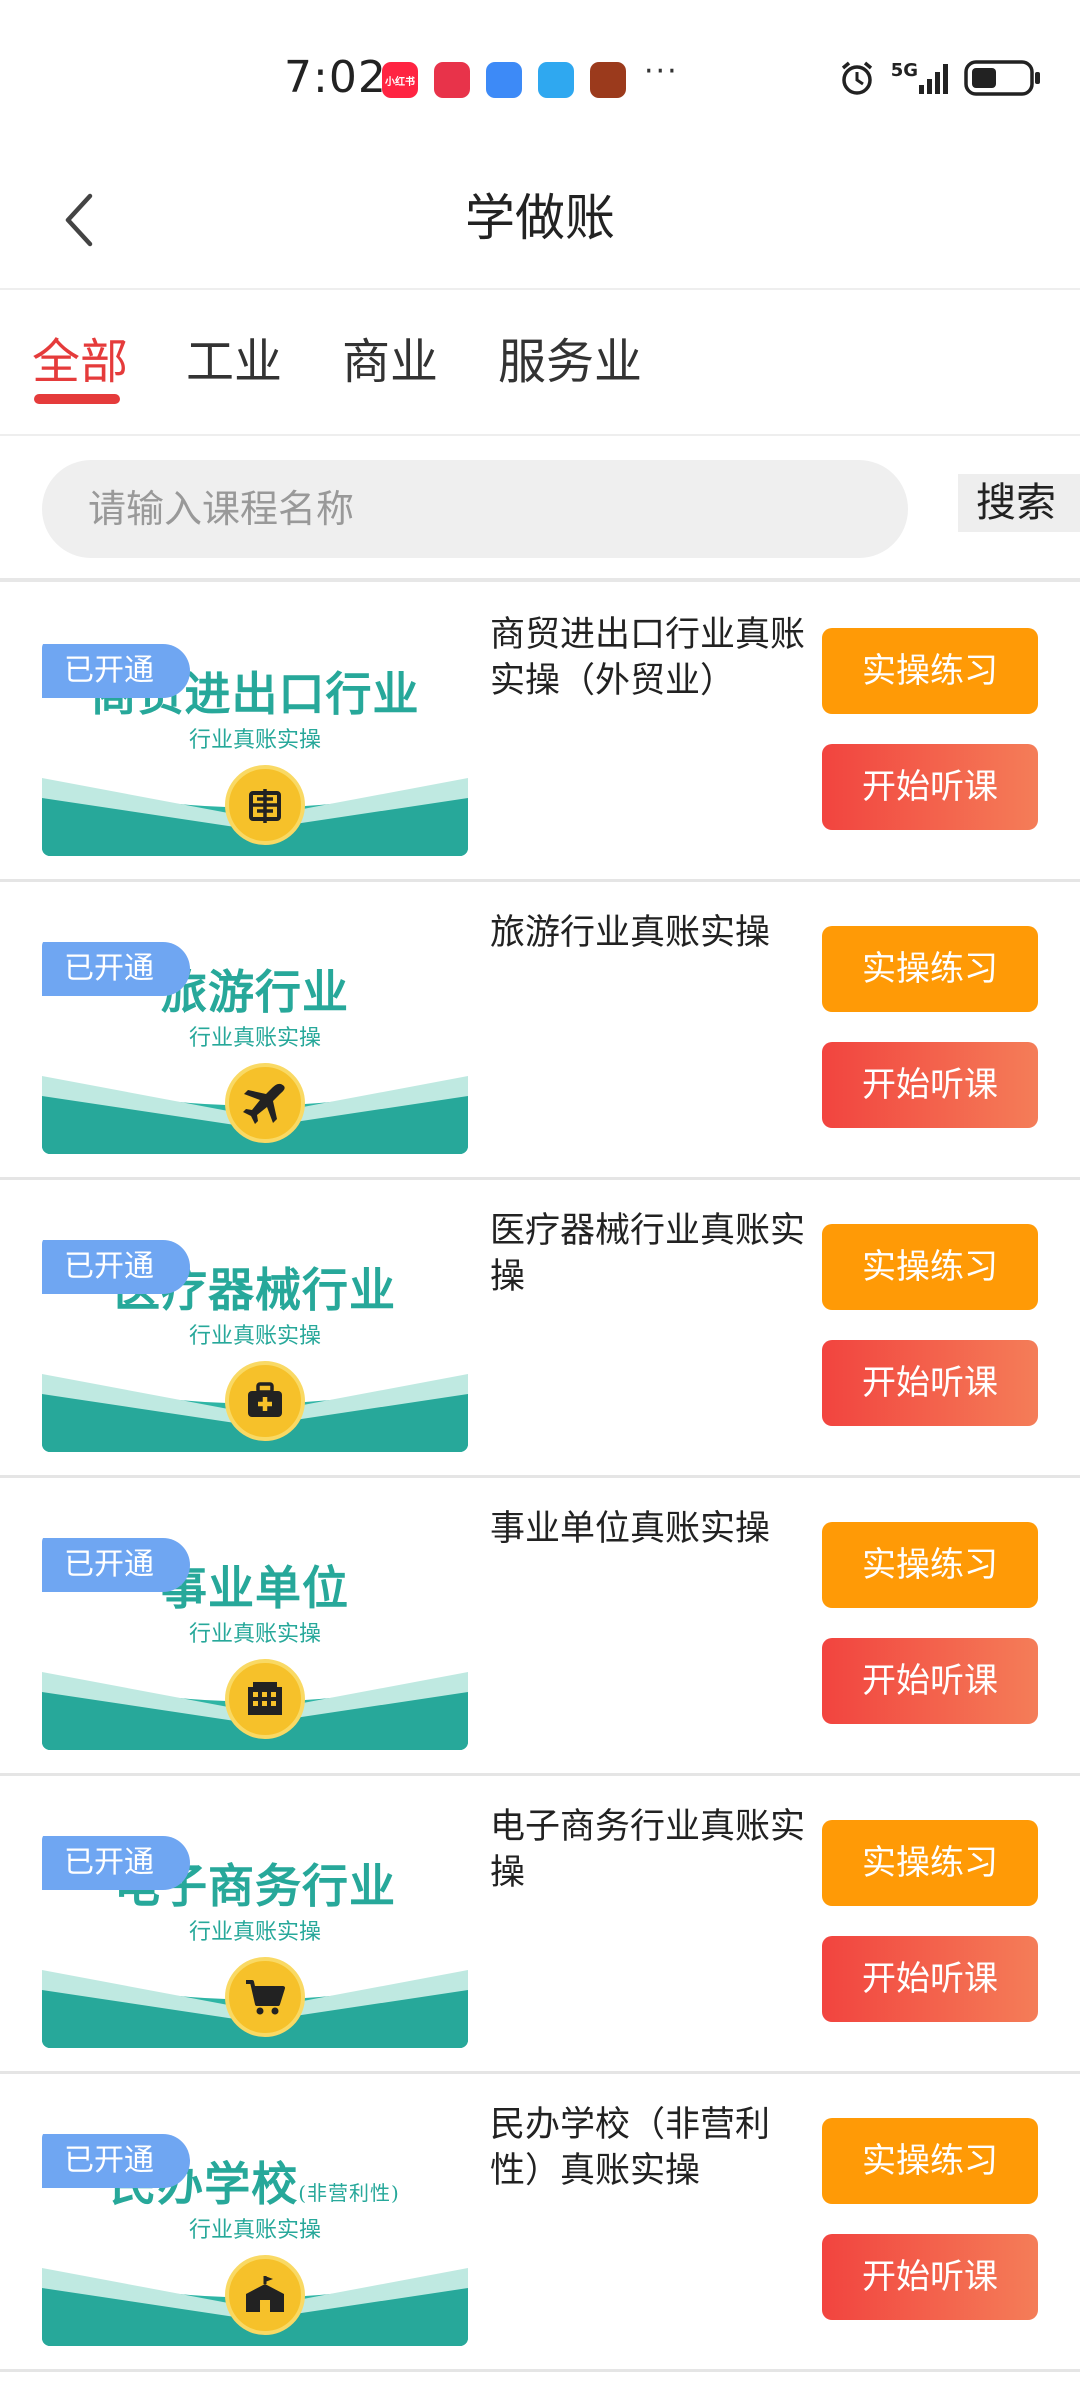 Image resolution: width=1080 pixels, height=2400 pixels. What do you see at coordinates (650, 933) in the screenshot?
I see `course-name: 旅游行业真账实操` at bounding box center [650, 933].